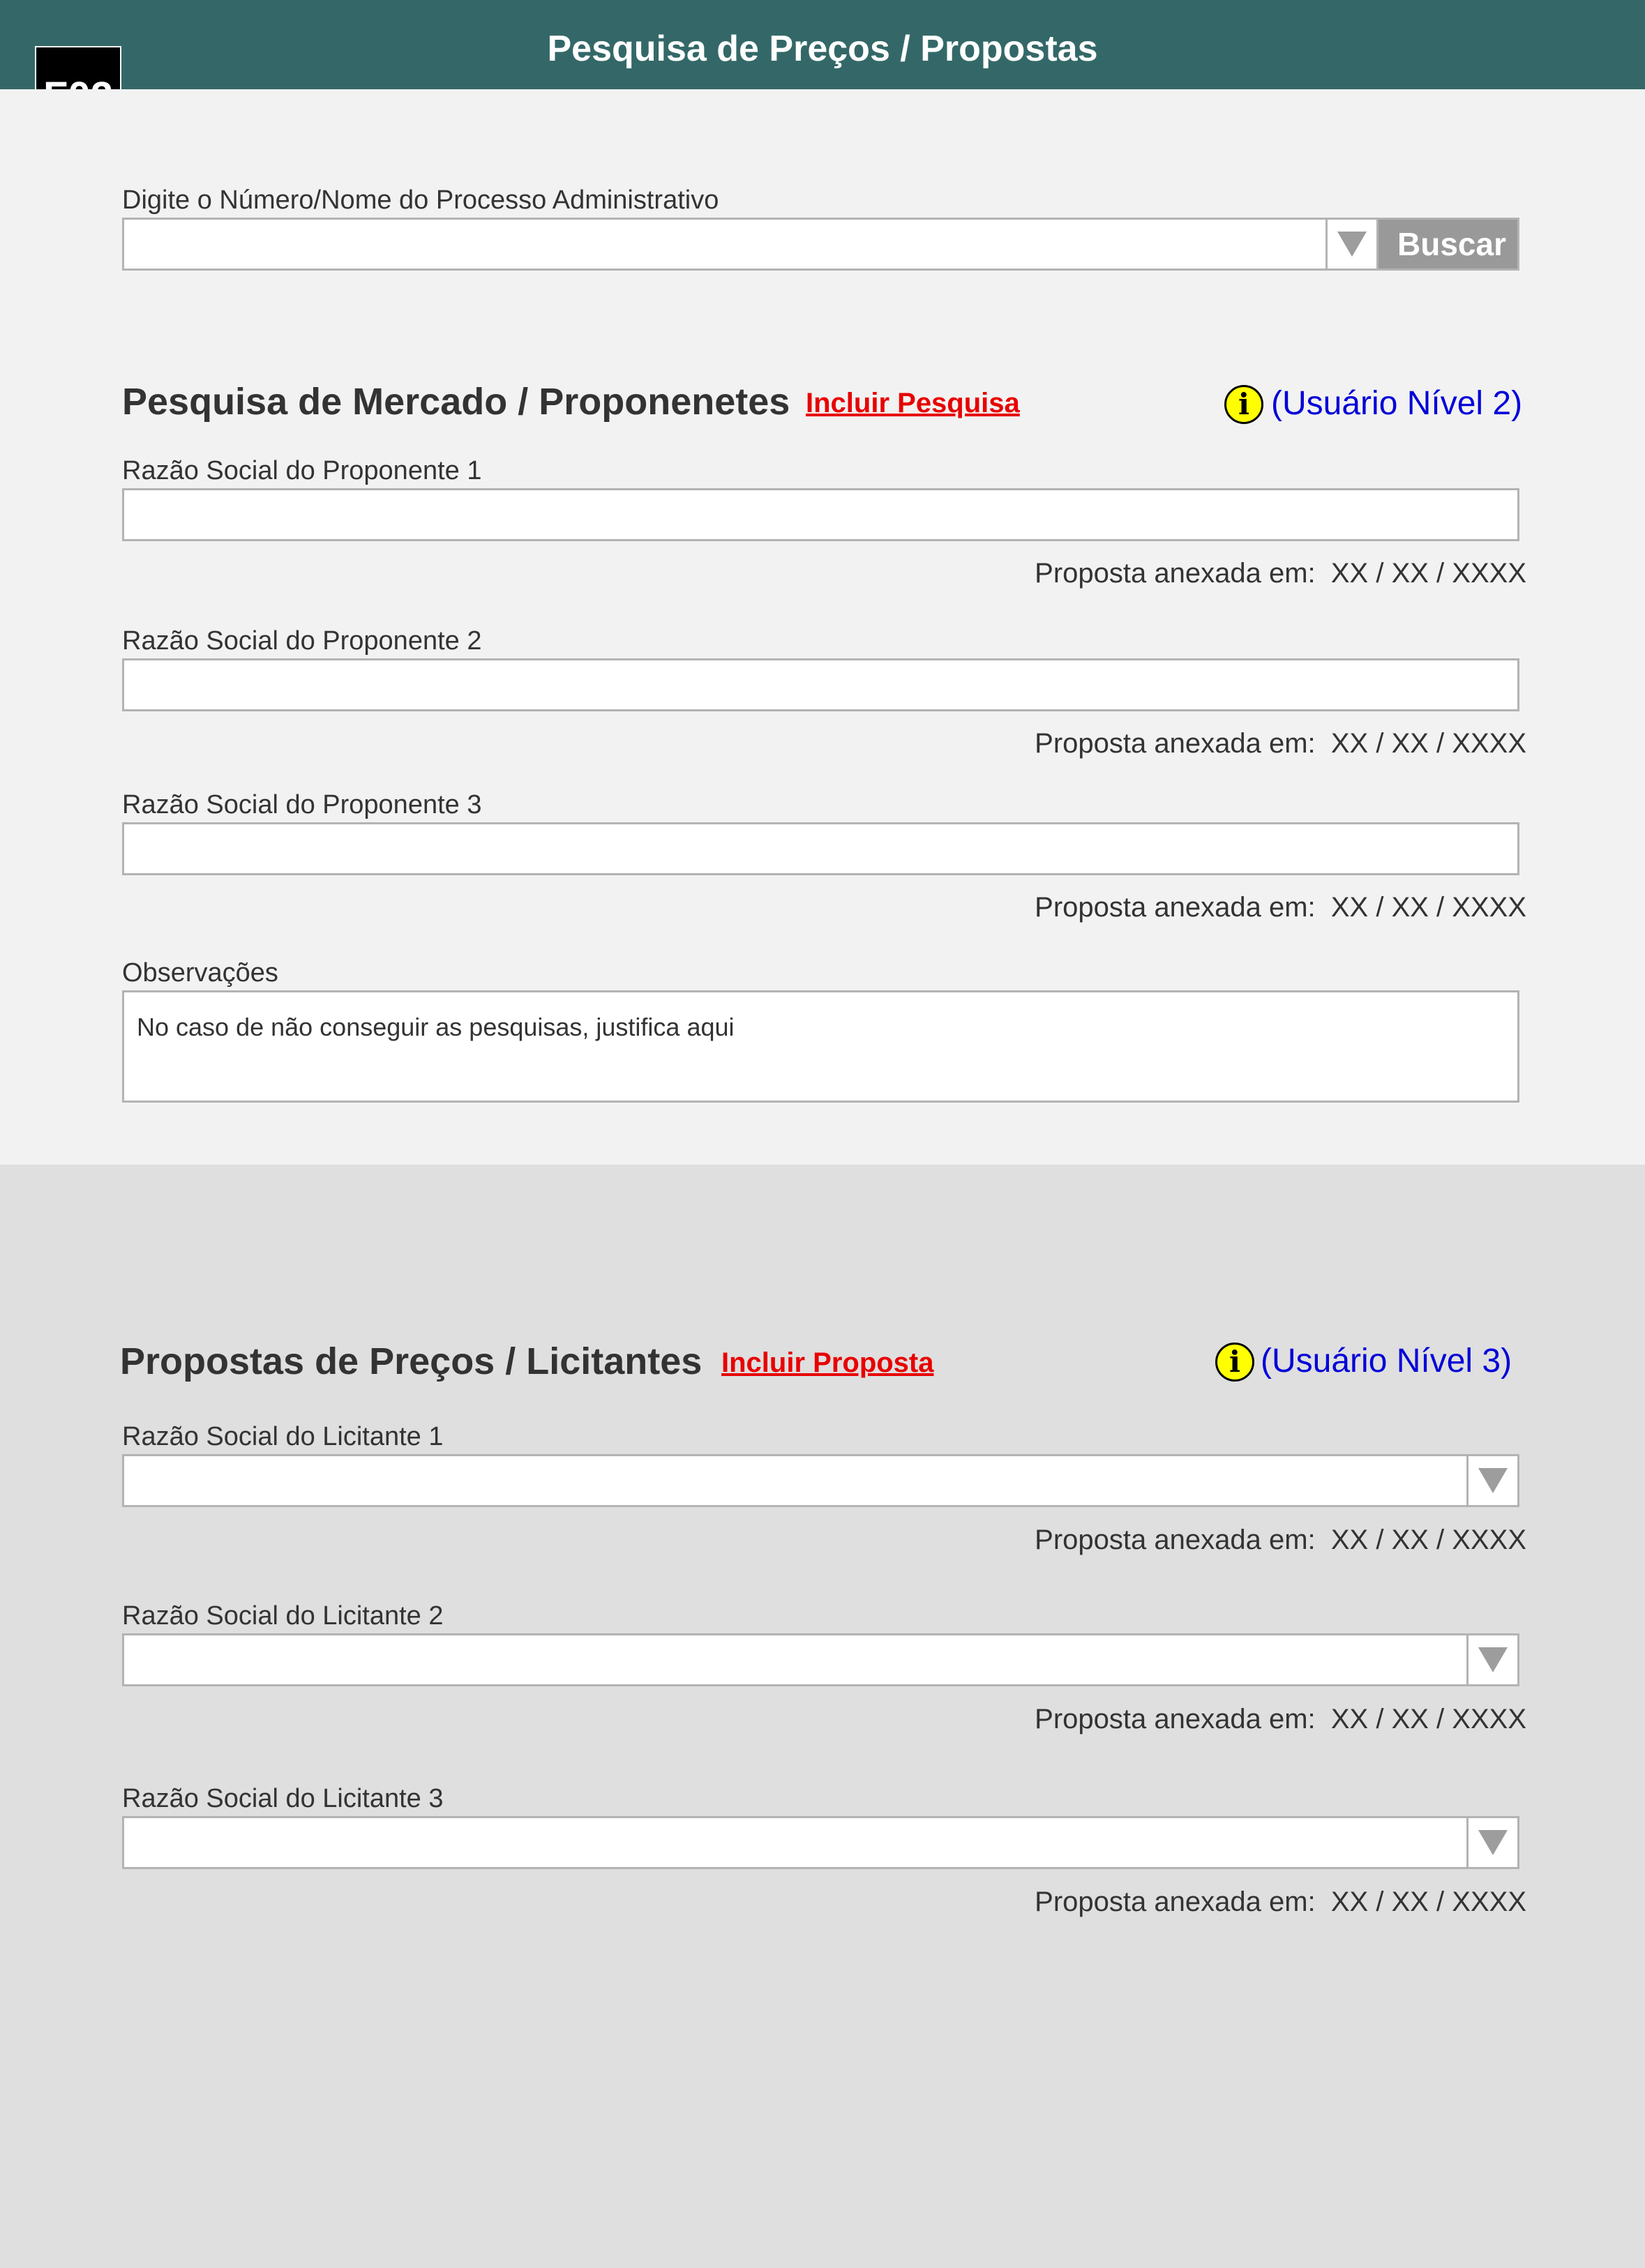  Describe the element at coordinates (302, 641) in the screenshot. I see `proponent-2-label: Razão Social do Proponente 2` at that location.